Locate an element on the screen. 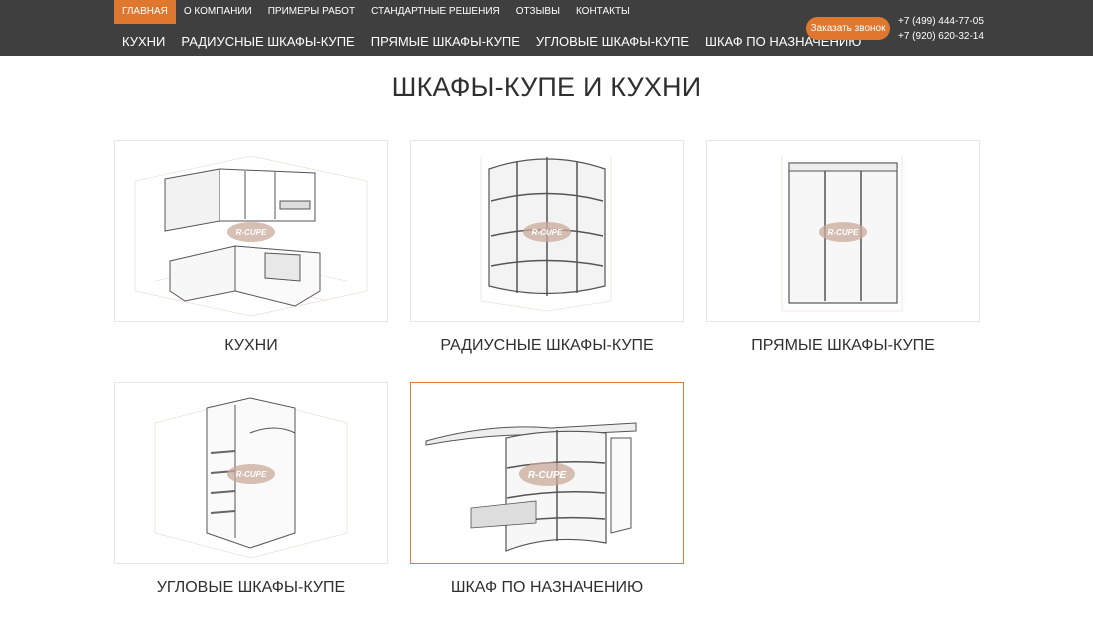  nav-portfolio: ПРИМЕРЫ РАБОТ is located at coordinates (311, 12).